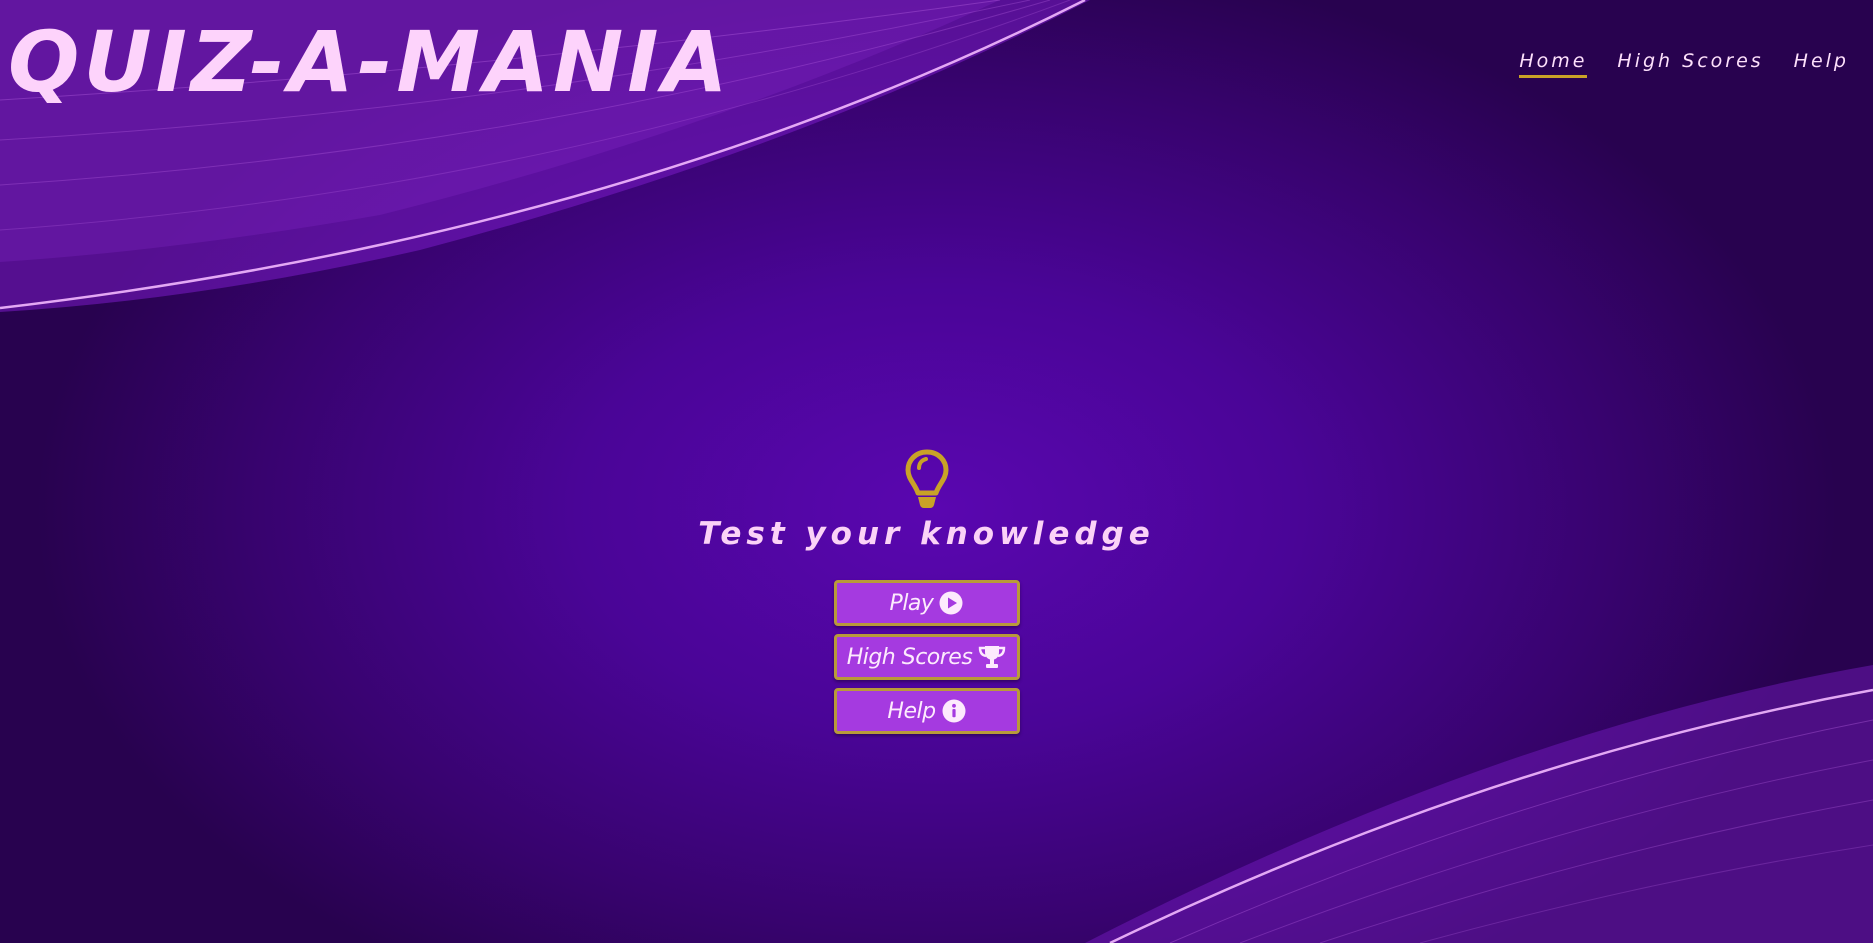  I want to click on play-button: Play, so click(926, 603).